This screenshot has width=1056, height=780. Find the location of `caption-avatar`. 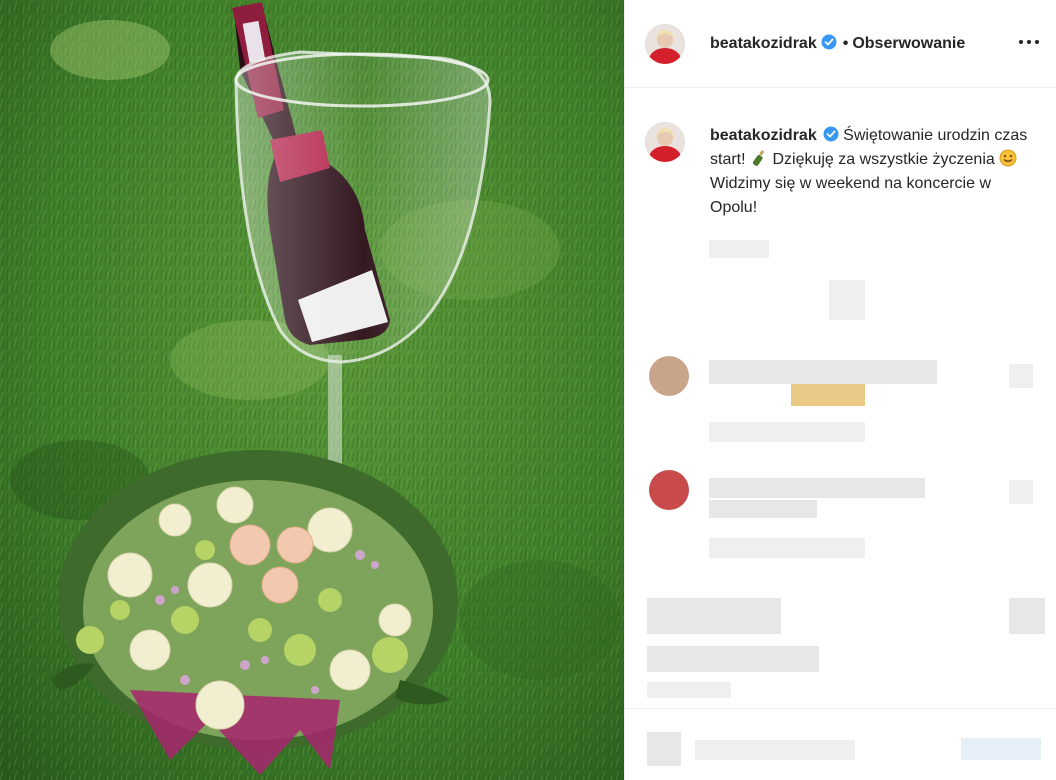

caption-avatar is located at coordinates (665, 142).